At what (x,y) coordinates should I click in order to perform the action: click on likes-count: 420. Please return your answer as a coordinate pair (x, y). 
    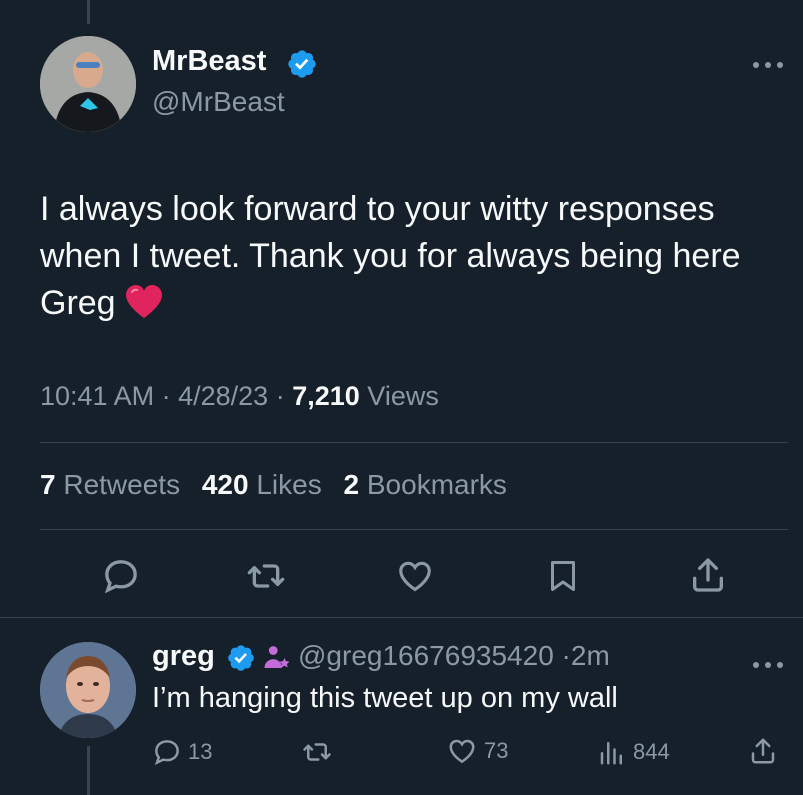
    Looking at the image, I should click on (225, 484).